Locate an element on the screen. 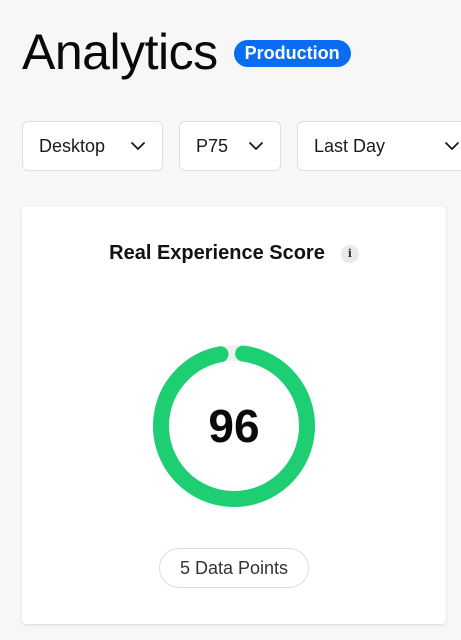  info-icon: i is located at coordinates (349, 253).